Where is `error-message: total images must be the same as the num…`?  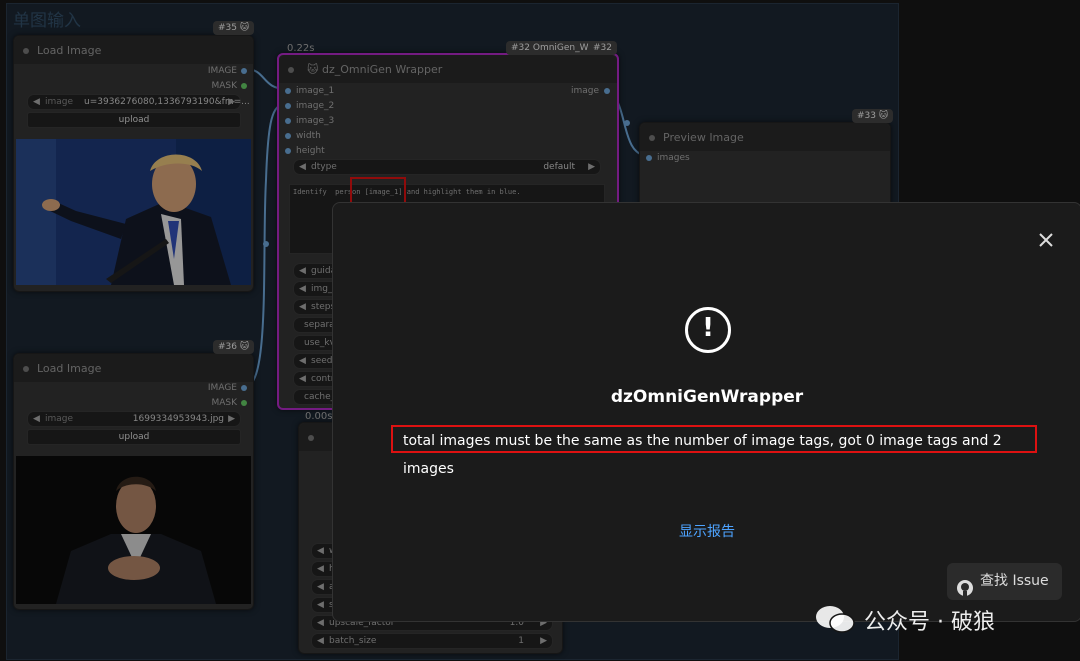 error-message: total images must be the same as the num… is located at coordinates (714, 451).